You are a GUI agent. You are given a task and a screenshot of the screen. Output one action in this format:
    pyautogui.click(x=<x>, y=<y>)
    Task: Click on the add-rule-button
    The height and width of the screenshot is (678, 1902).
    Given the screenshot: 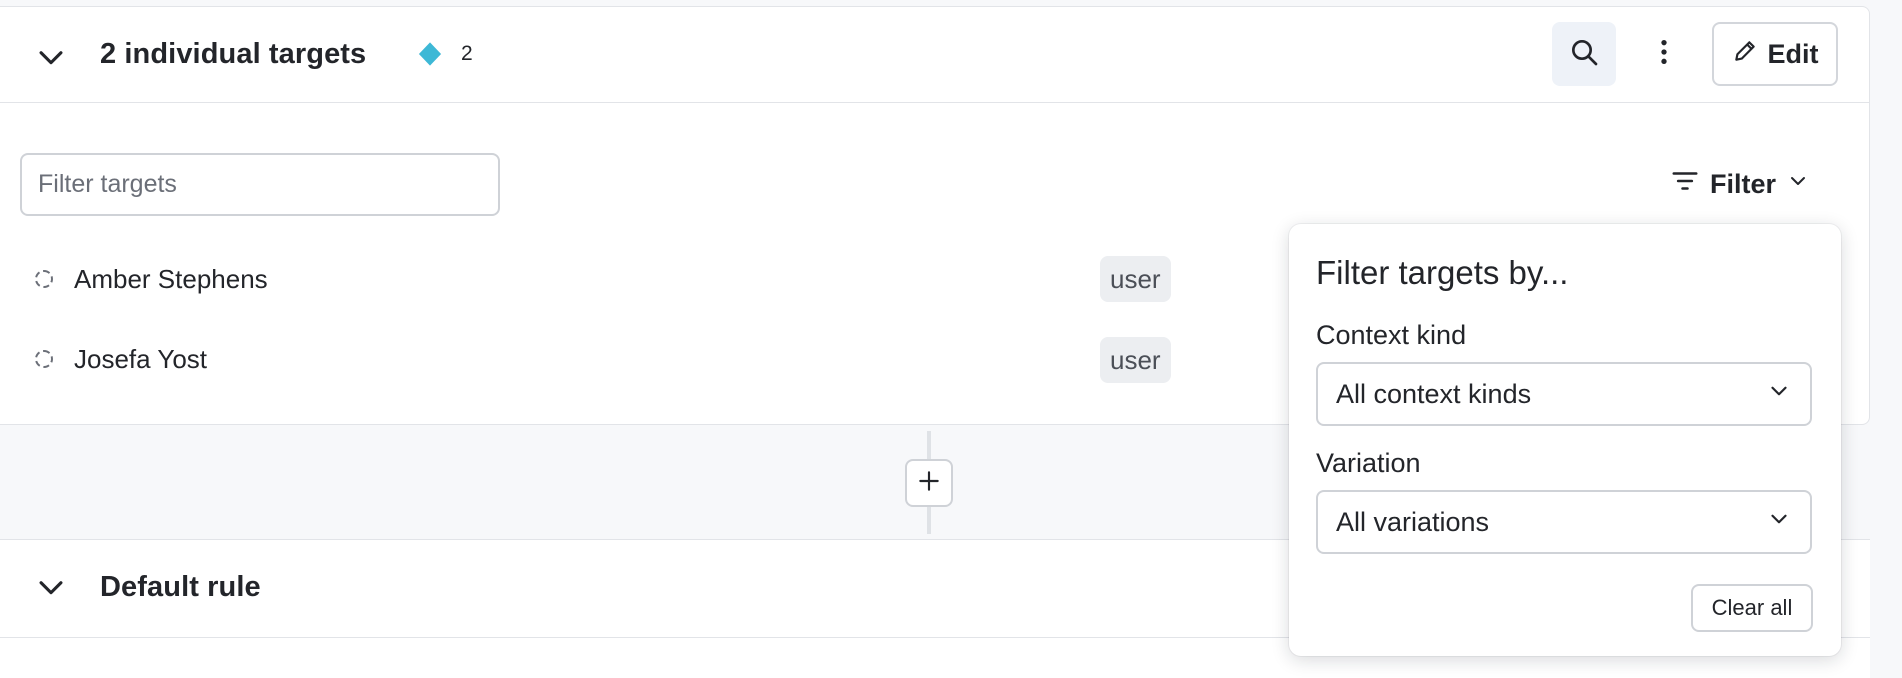 What is the action you would take?
    pyautogui.click(x=929, y=483)
    